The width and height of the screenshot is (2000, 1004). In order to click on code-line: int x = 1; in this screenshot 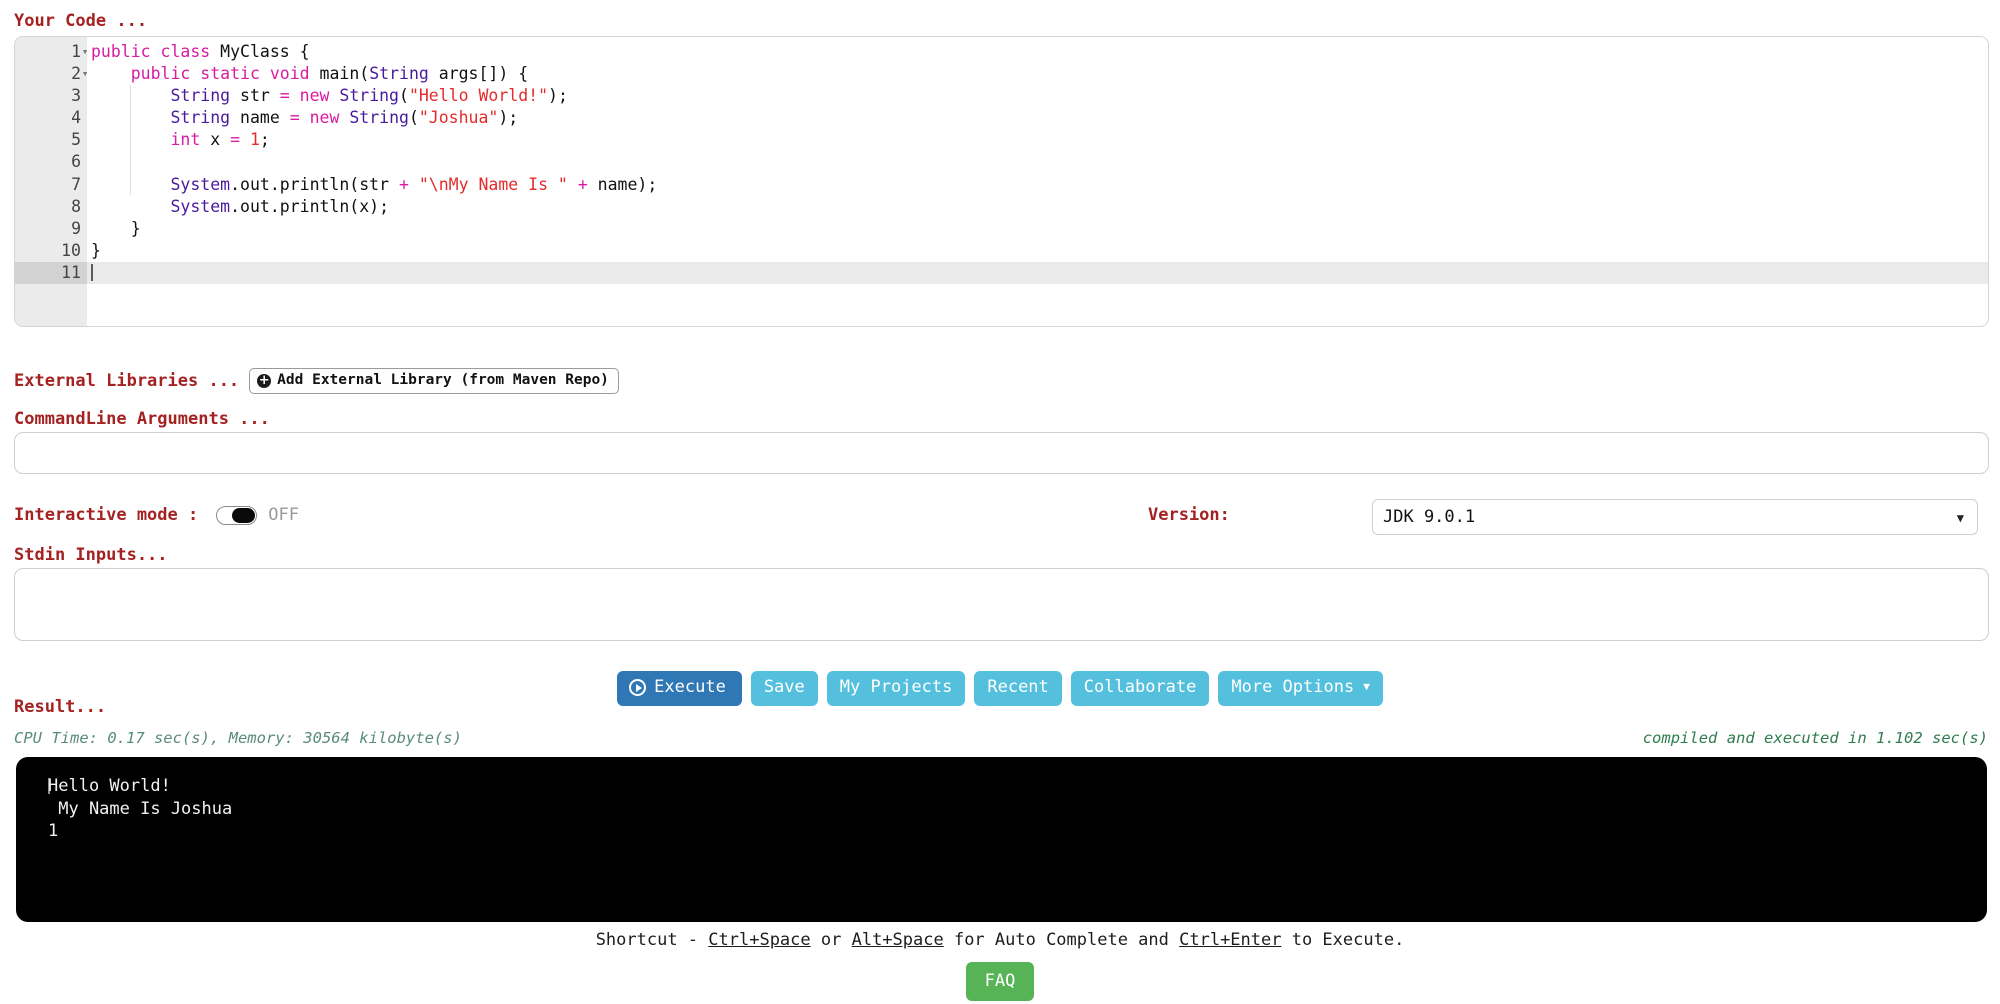, I will do `click(1037, 140)`.